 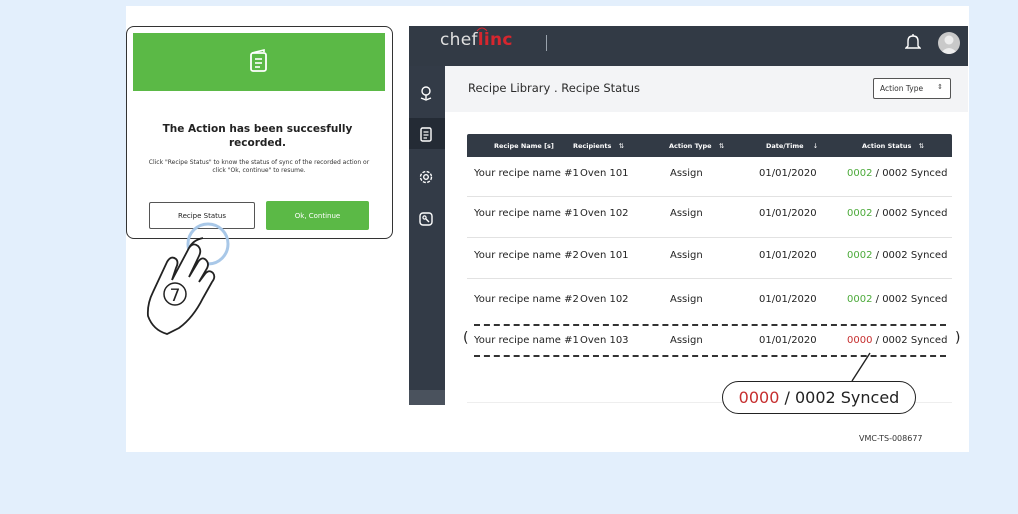 I want to click on location-icon, so click(x=426, y=93).